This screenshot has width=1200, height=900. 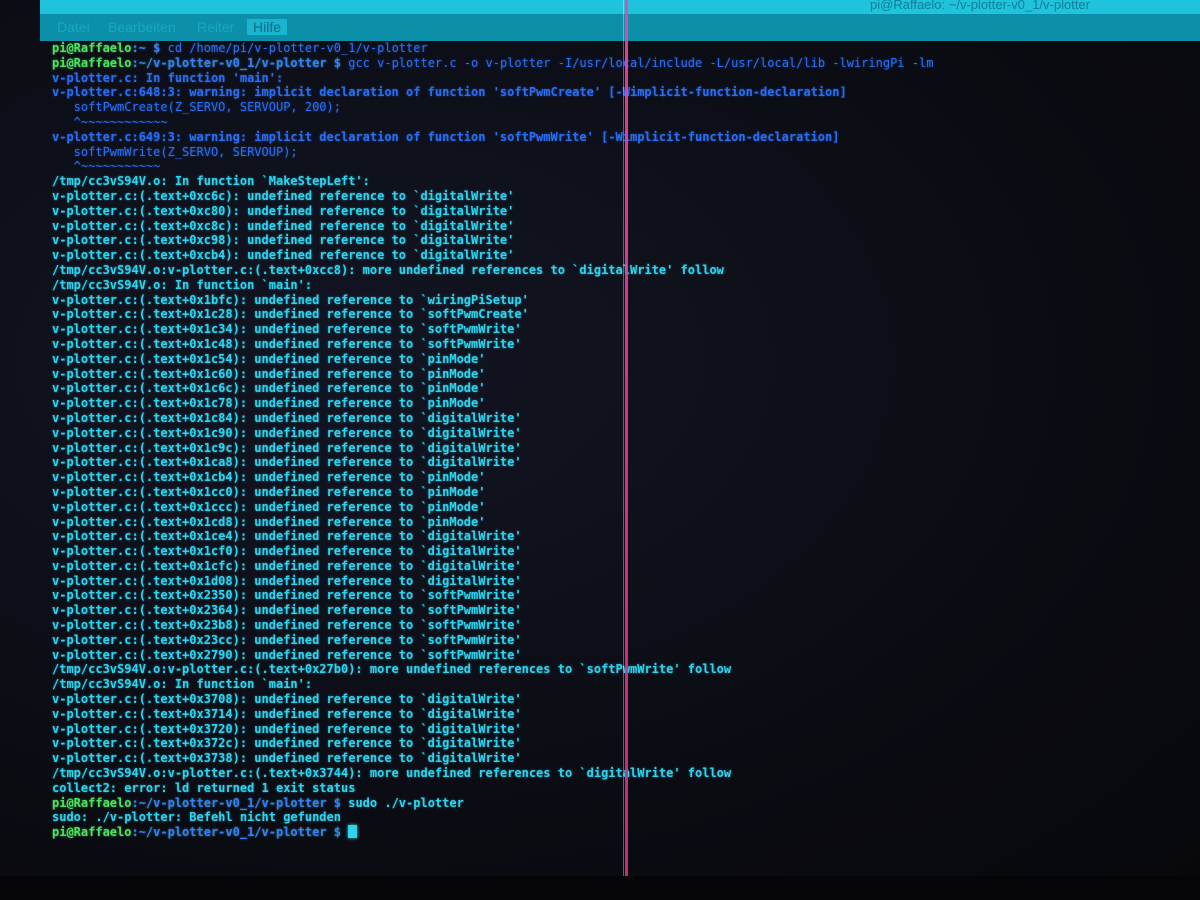 I want to click on window-titlebar: pi@Raffaelo: ~/v-plotter-v0_1/v-plotter, so click(x=620, y=7).